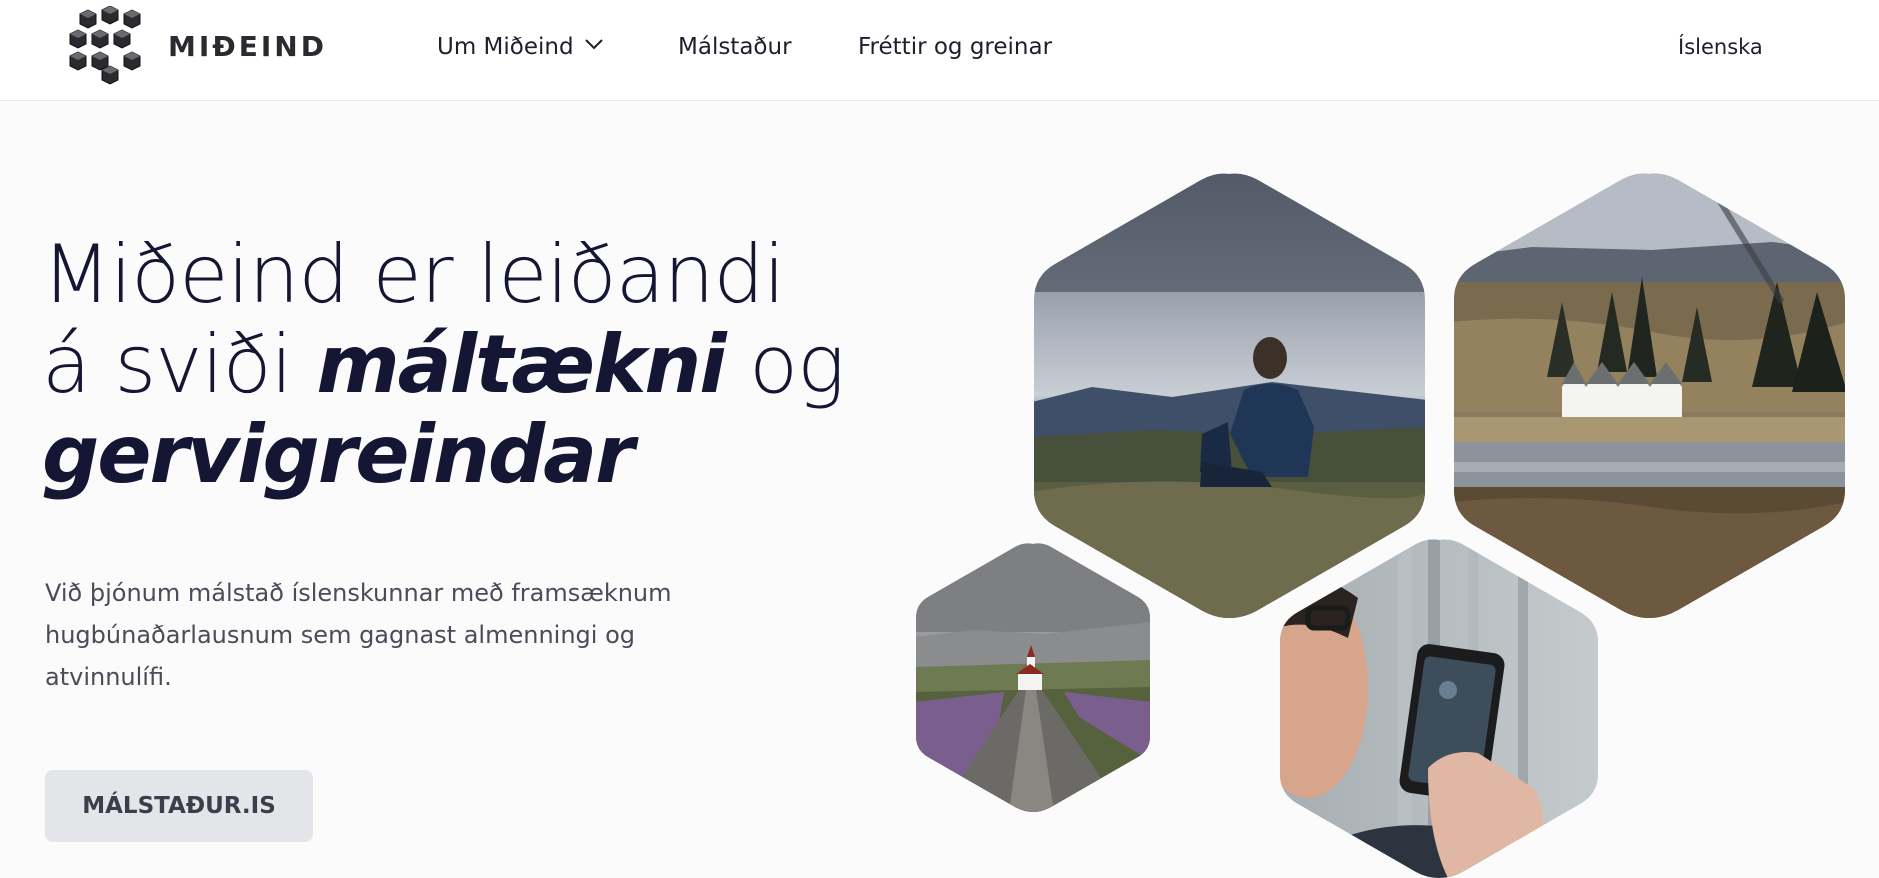  What do you see at coordinates (338, 454) in the screenshot?
I see `headline-emphasis: gervigreindar` at bounding box center [338, 454].